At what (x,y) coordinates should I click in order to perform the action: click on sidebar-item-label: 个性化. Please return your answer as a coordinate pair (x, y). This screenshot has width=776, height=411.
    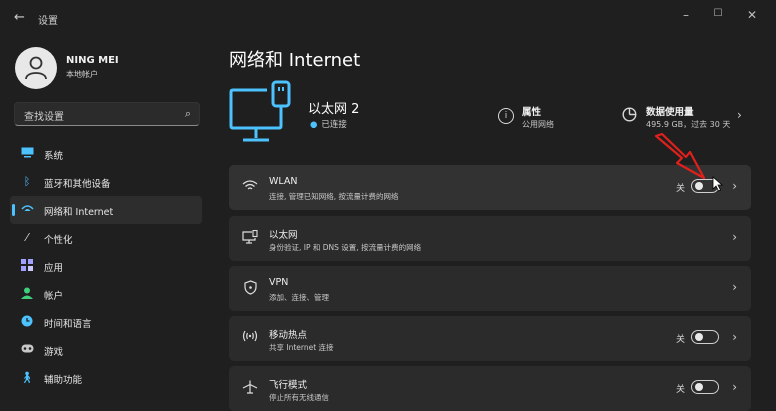
    Looking at the image, I should click on (58, 240).